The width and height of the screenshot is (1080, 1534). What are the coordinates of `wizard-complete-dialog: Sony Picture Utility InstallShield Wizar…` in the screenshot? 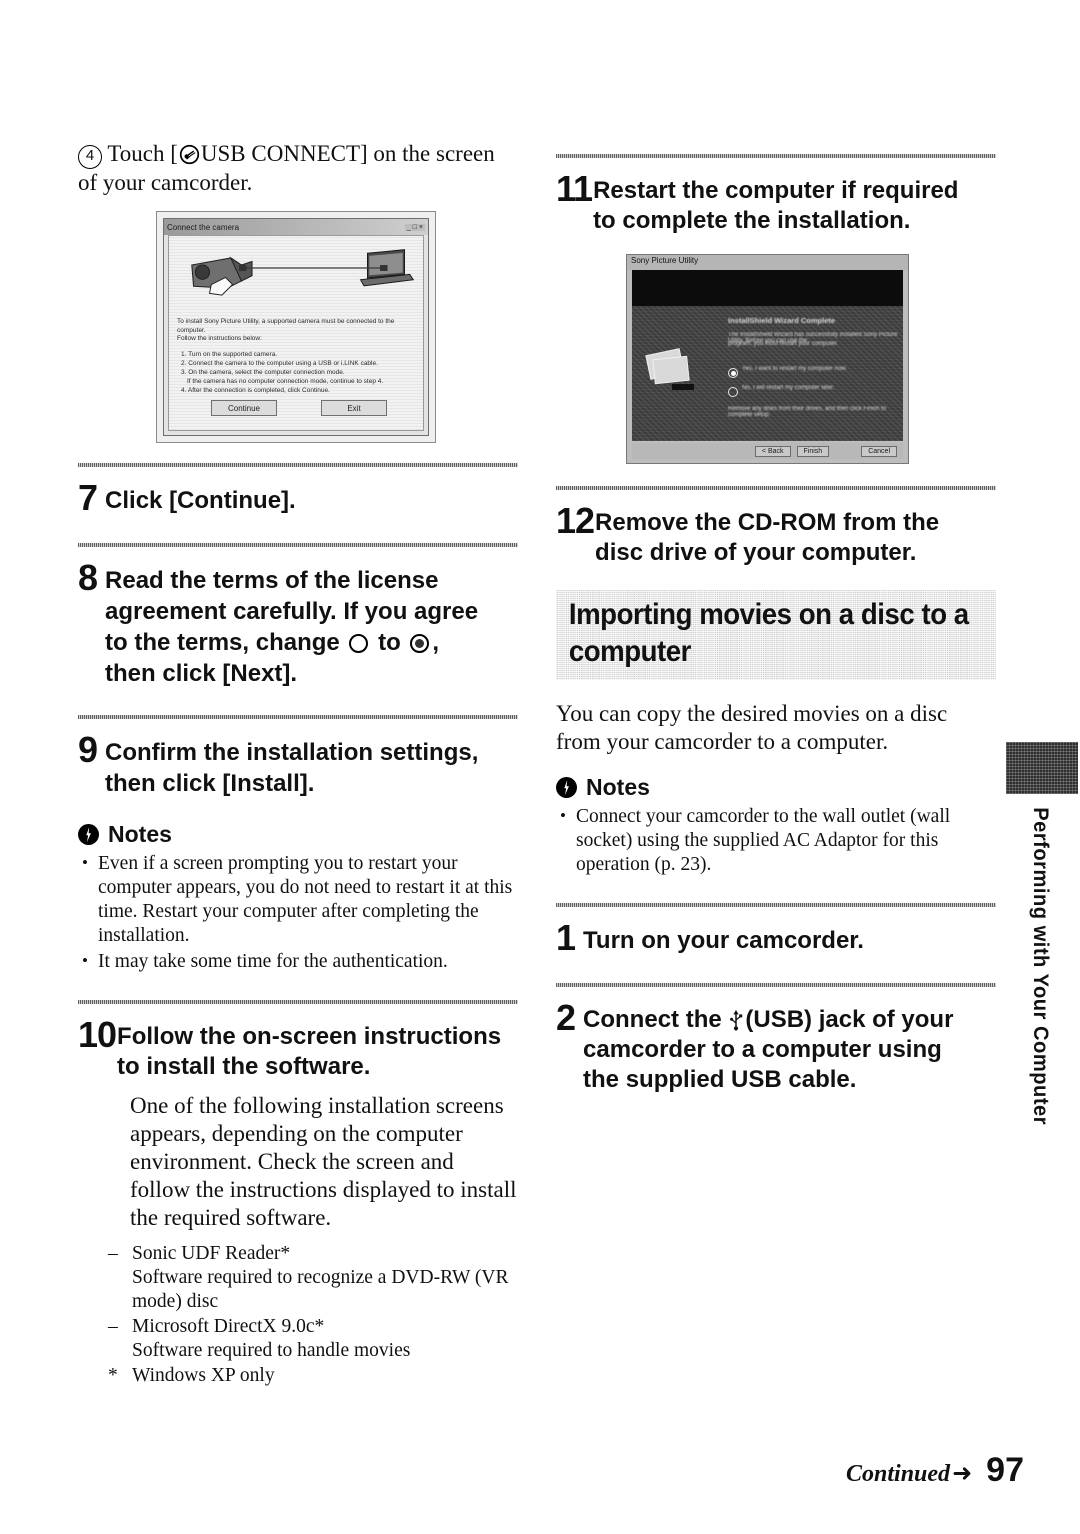 It's located at (767, 359).